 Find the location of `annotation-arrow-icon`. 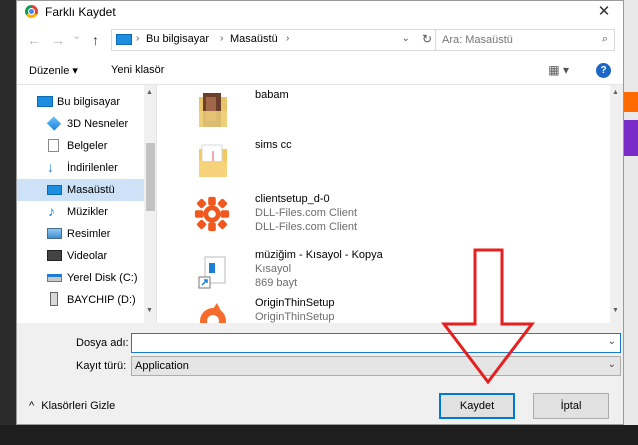

annotation-arrow-icon is located at coordinates (488, 316).